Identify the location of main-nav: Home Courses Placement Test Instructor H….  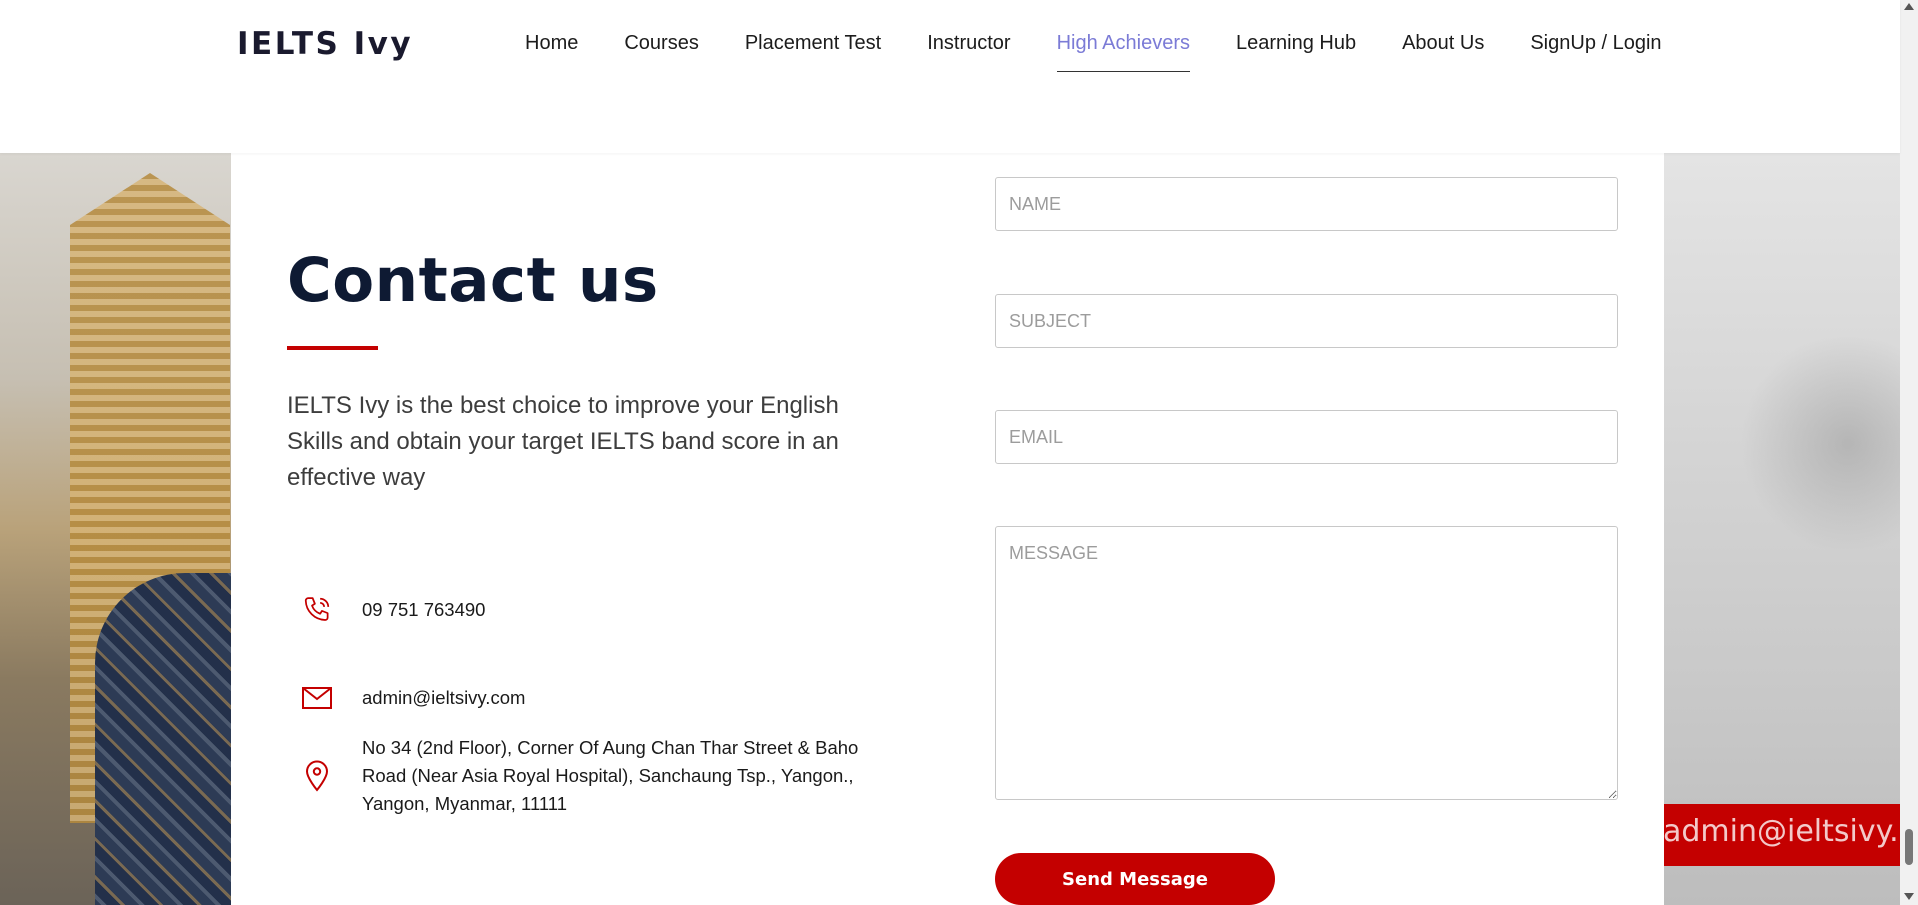
(1116, 52).